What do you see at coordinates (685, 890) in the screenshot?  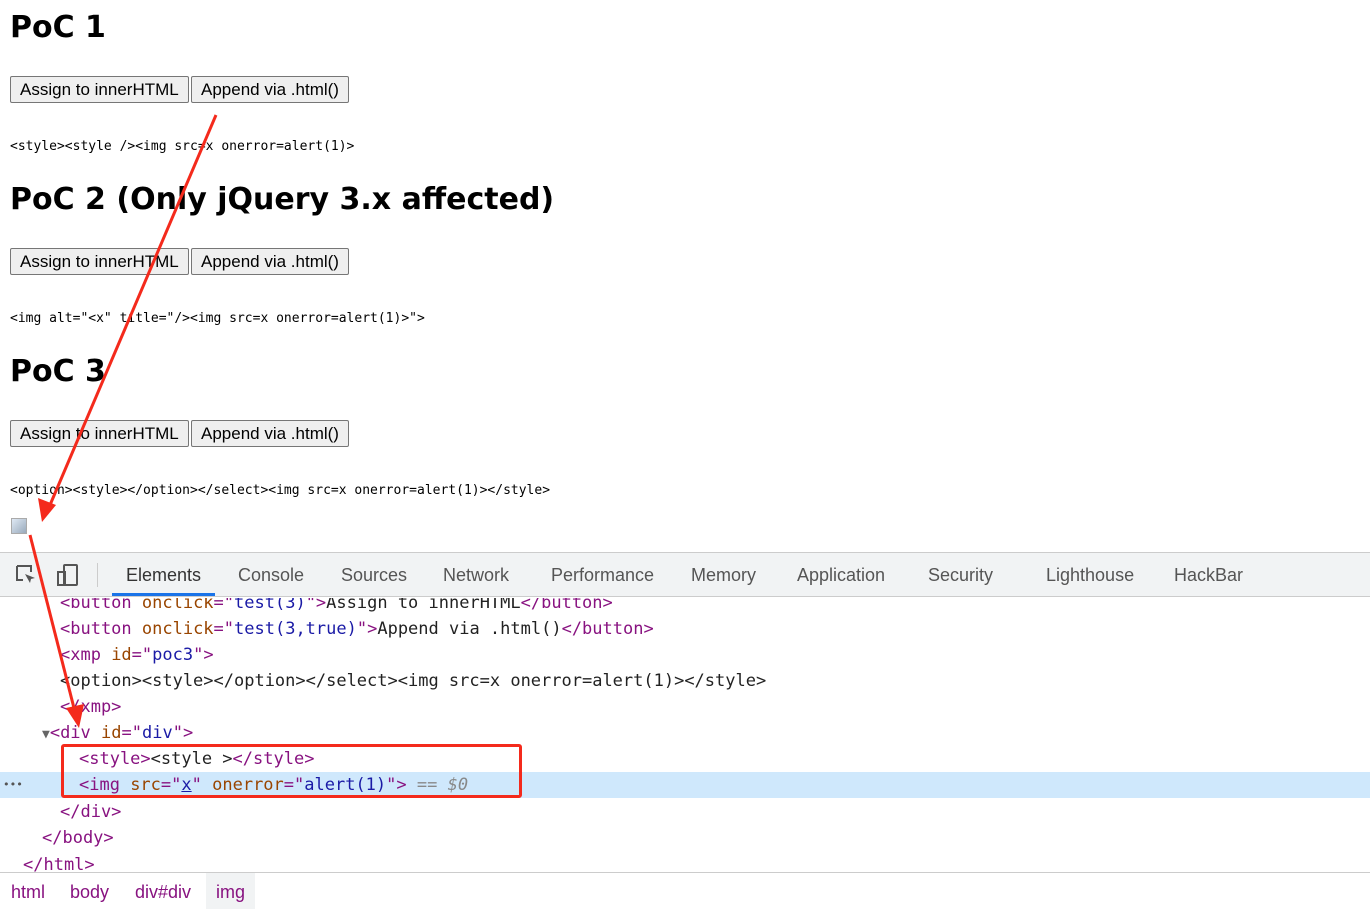 I see `breadcrumb: html body div#div img` at bounding box center [685, 890].